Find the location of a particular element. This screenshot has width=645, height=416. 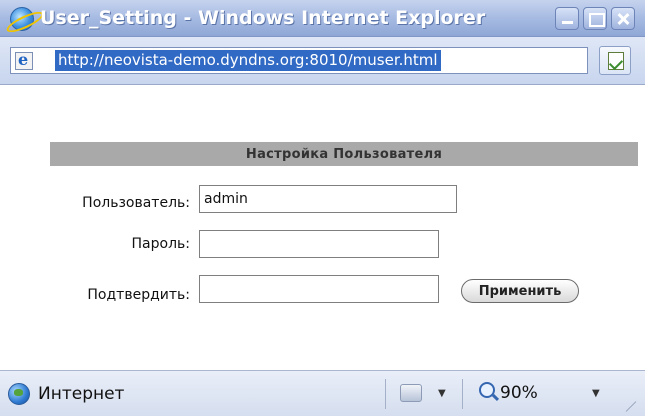

page-icon is located at coordinates (24, 60).